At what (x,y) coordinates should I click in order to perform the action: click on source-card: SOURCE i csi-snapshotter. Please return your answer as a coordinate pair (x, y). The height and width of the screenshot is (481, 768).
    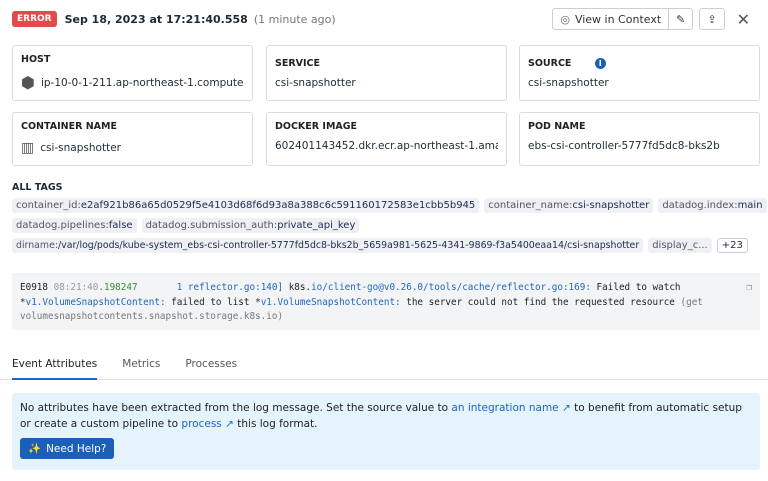
    Looking at the image, I should click on (639, 73).